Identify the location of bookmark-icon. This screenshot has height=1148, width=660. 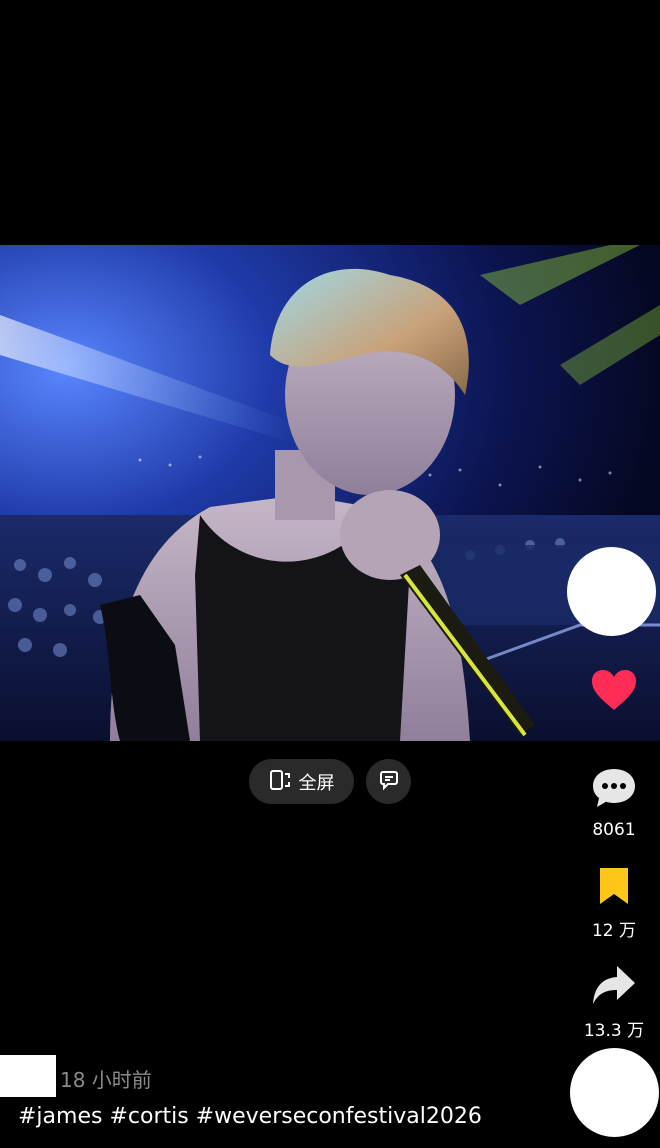
(614, 888).